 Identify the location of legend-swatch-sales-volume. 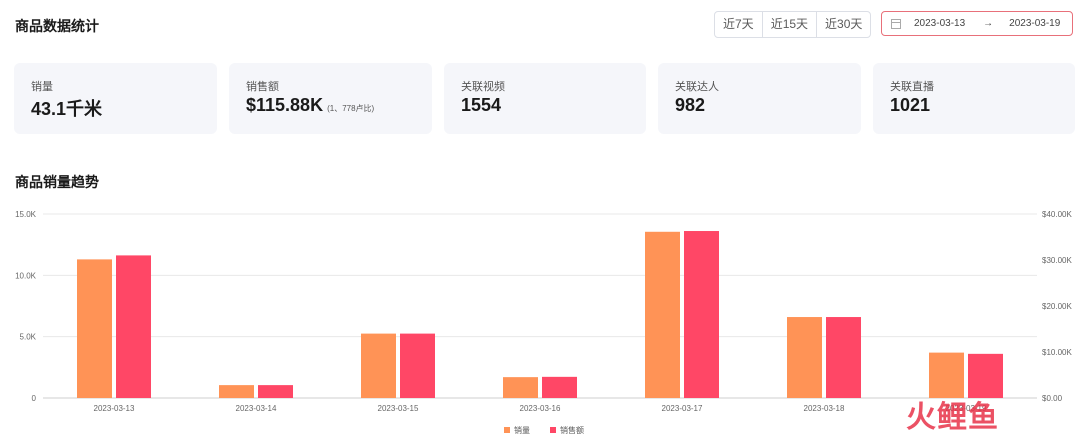
(507, 430).